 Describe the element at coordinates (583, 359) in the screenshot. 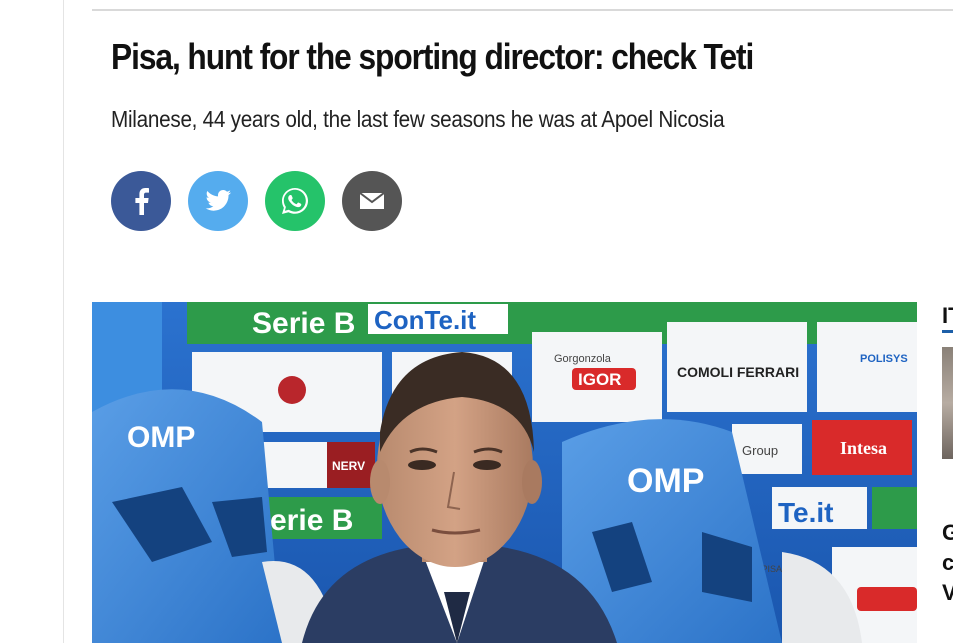

I see `backdrop-sponsor-gorgonzola: Gorgonzola` at that location.